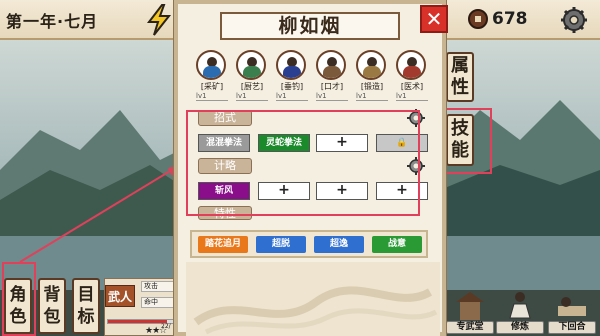  What do you see at coordinates (86, 295) in the screenshot?
I see `goal-char-1: 目` at bounding box center [86, 295].